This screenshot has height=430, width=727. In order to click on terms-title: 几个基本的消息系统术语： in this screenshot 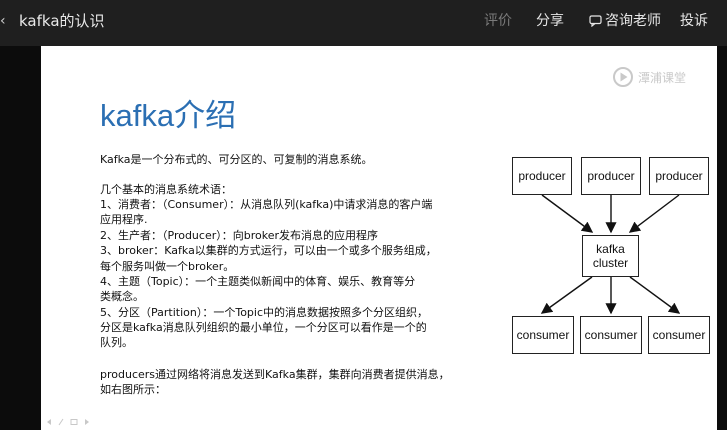, I will do `click(166, 189)`.